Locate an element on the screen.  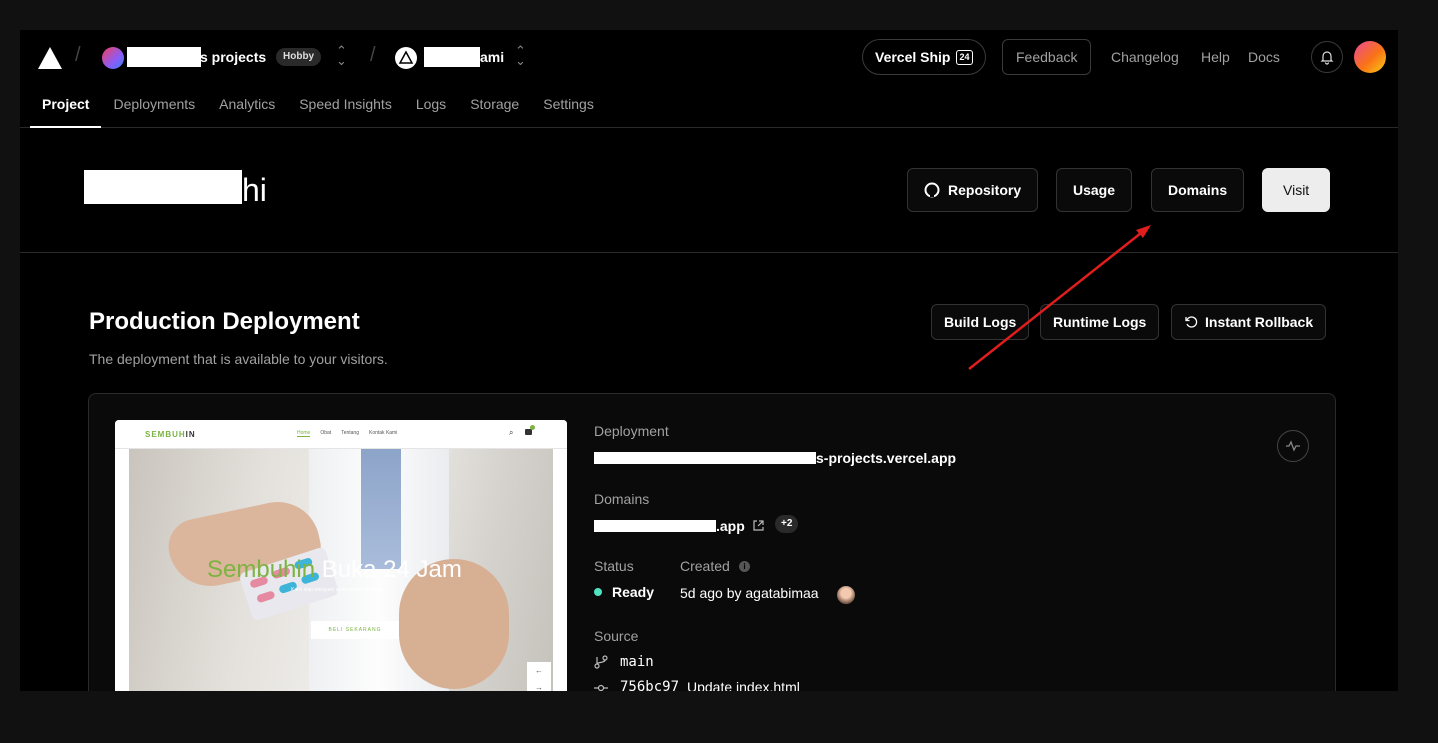
status-label: Status is located at coordinates (614, 566).